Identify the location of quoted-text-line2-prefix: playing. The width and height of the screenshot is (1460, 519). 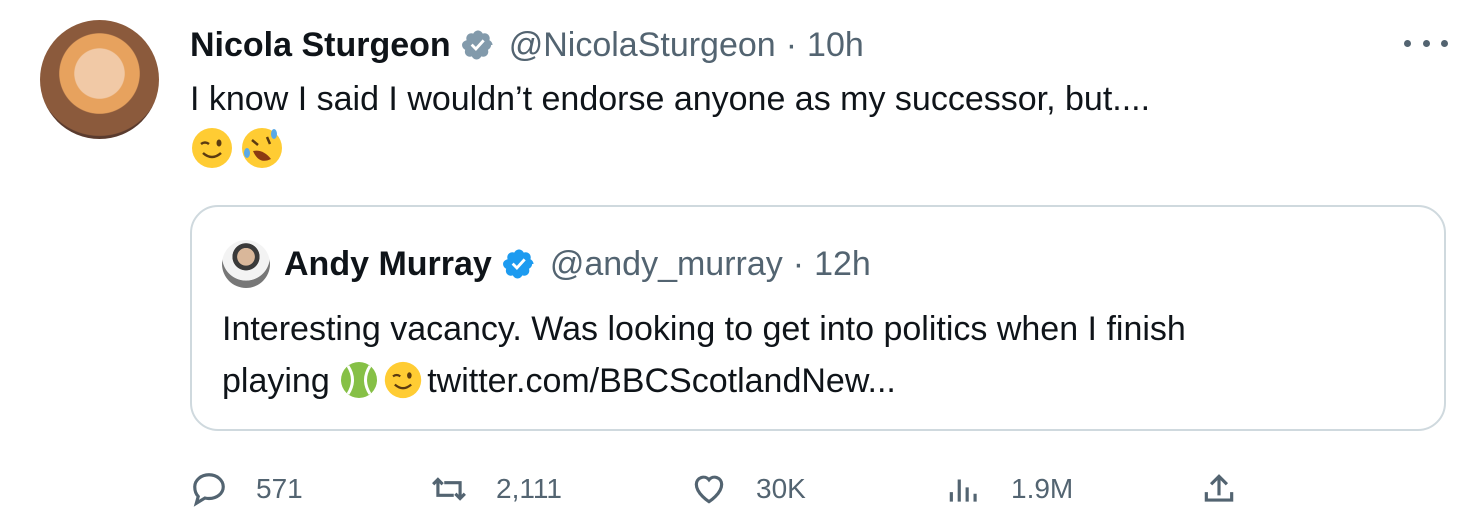
(281, 381).